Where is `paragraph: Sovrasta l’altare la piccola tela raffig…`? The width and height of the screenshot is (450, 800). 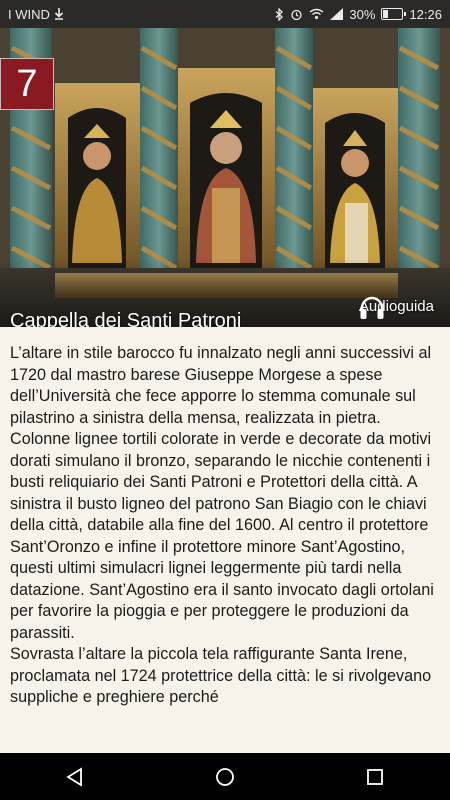
paragraph: Sovrasta l’altare la piccola tela raffig… is located at coordinates (221, 675).